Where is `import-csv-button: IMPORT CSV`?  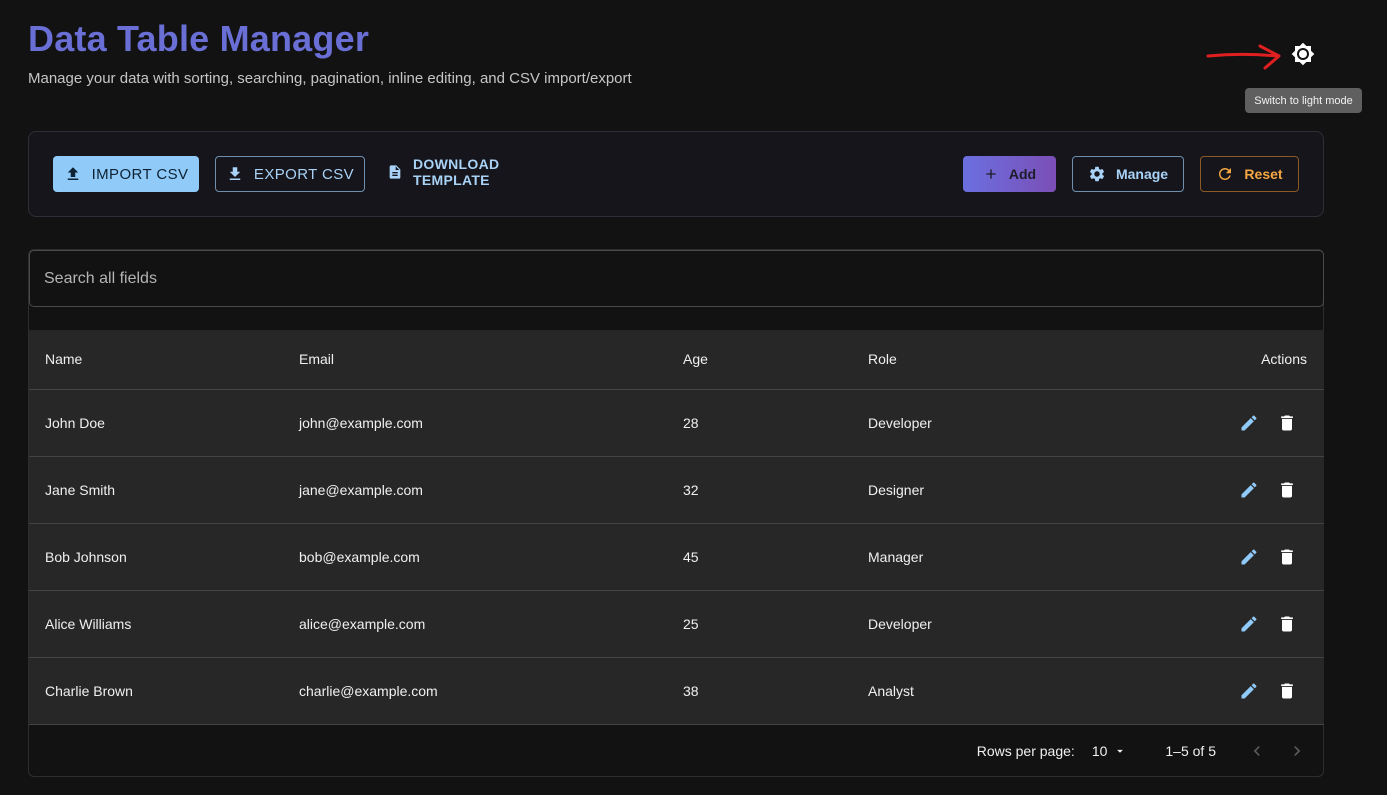 import-csv-button: IMPORT CSV is located at coordinates (126, 174).